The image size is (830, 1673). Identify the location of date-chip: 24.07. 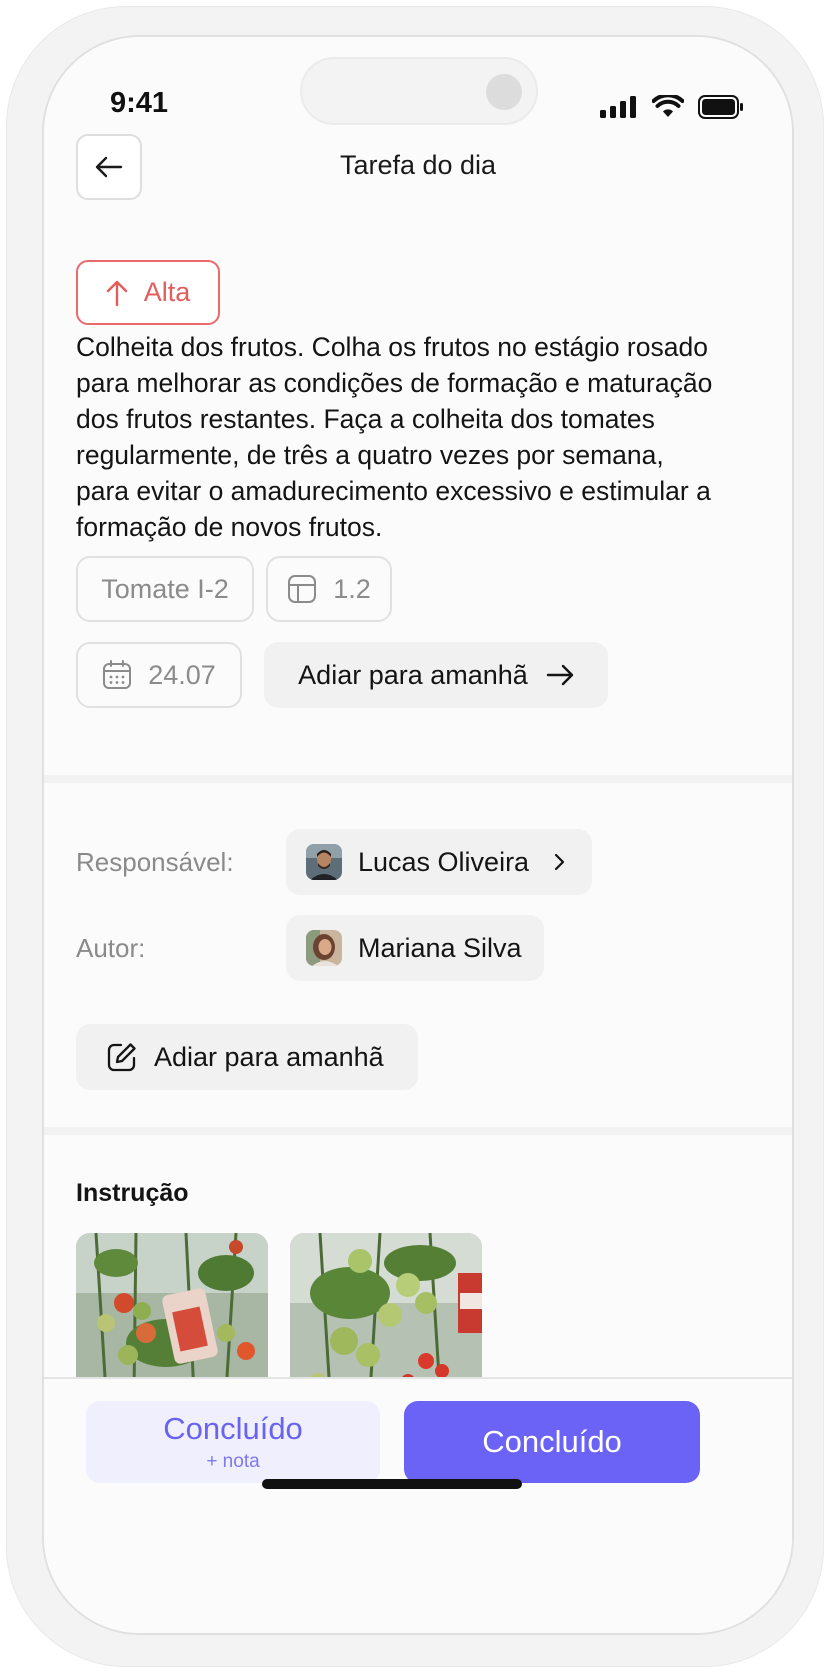
(159, 675).